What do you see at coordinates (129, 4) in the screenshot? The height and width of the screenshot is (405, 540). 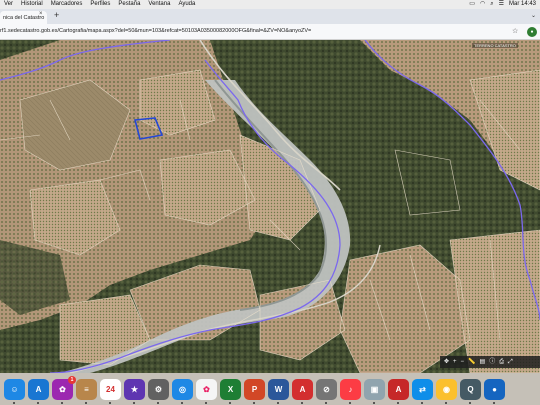 I see `menu-pestana: Pestaña` at bounding box center [129, 4].